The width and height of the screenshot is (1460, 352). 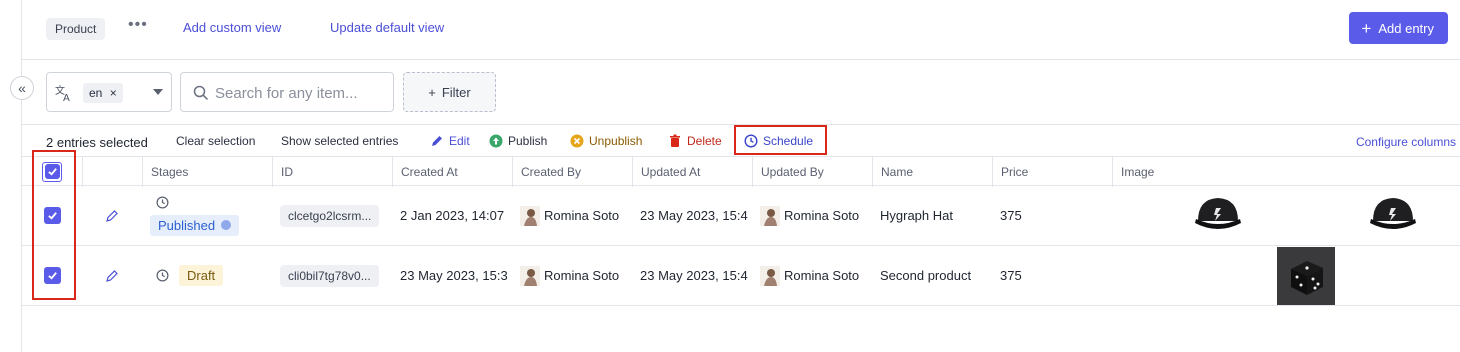 What do you see at coordinates (201, 275) in the screenshot?
I see `status-badge: Draft` at bounding box center [201, 275].